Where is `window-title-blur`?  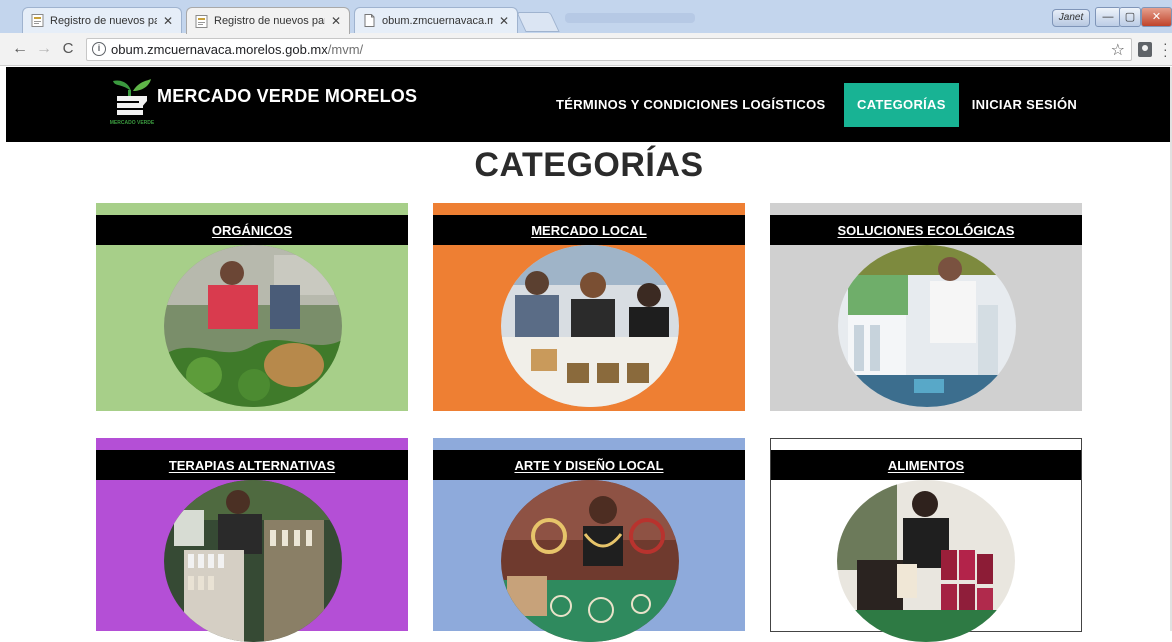 window-title-blur is located at coordinates (630, 18).